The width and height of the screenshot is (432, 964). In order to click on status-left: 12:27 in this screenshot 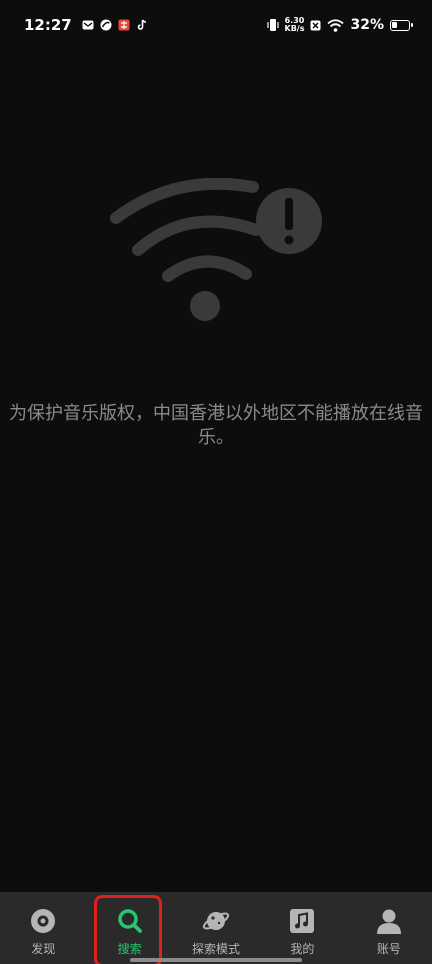, I will do `click(86, 25)`.